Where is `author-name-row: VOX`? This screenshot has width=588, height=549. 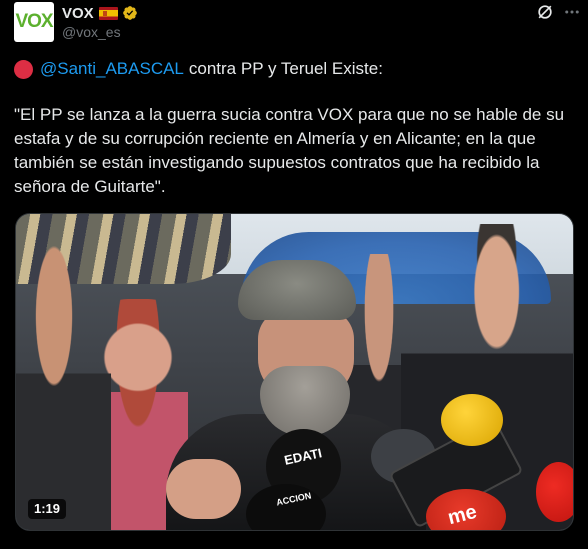
author-name-row: VOX is located at coordinates (100, 13).